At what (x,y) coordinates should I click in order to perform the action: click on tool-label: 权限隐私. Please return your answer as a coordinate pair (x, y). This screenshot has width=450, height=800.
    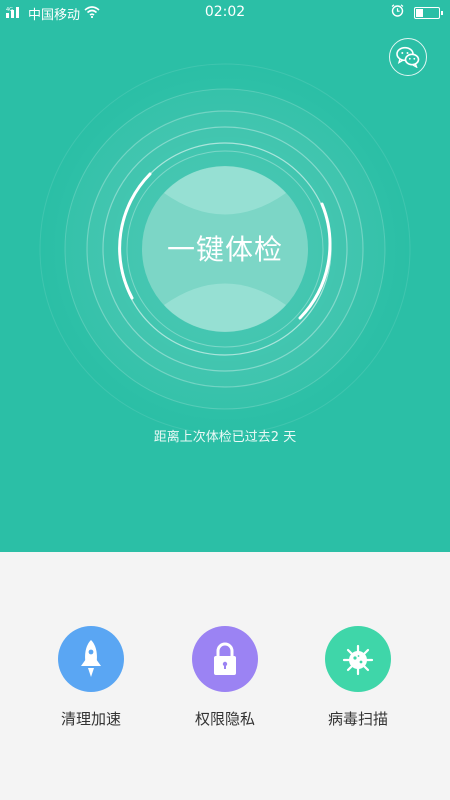
    Looking at the image, I should click on (224, 719).